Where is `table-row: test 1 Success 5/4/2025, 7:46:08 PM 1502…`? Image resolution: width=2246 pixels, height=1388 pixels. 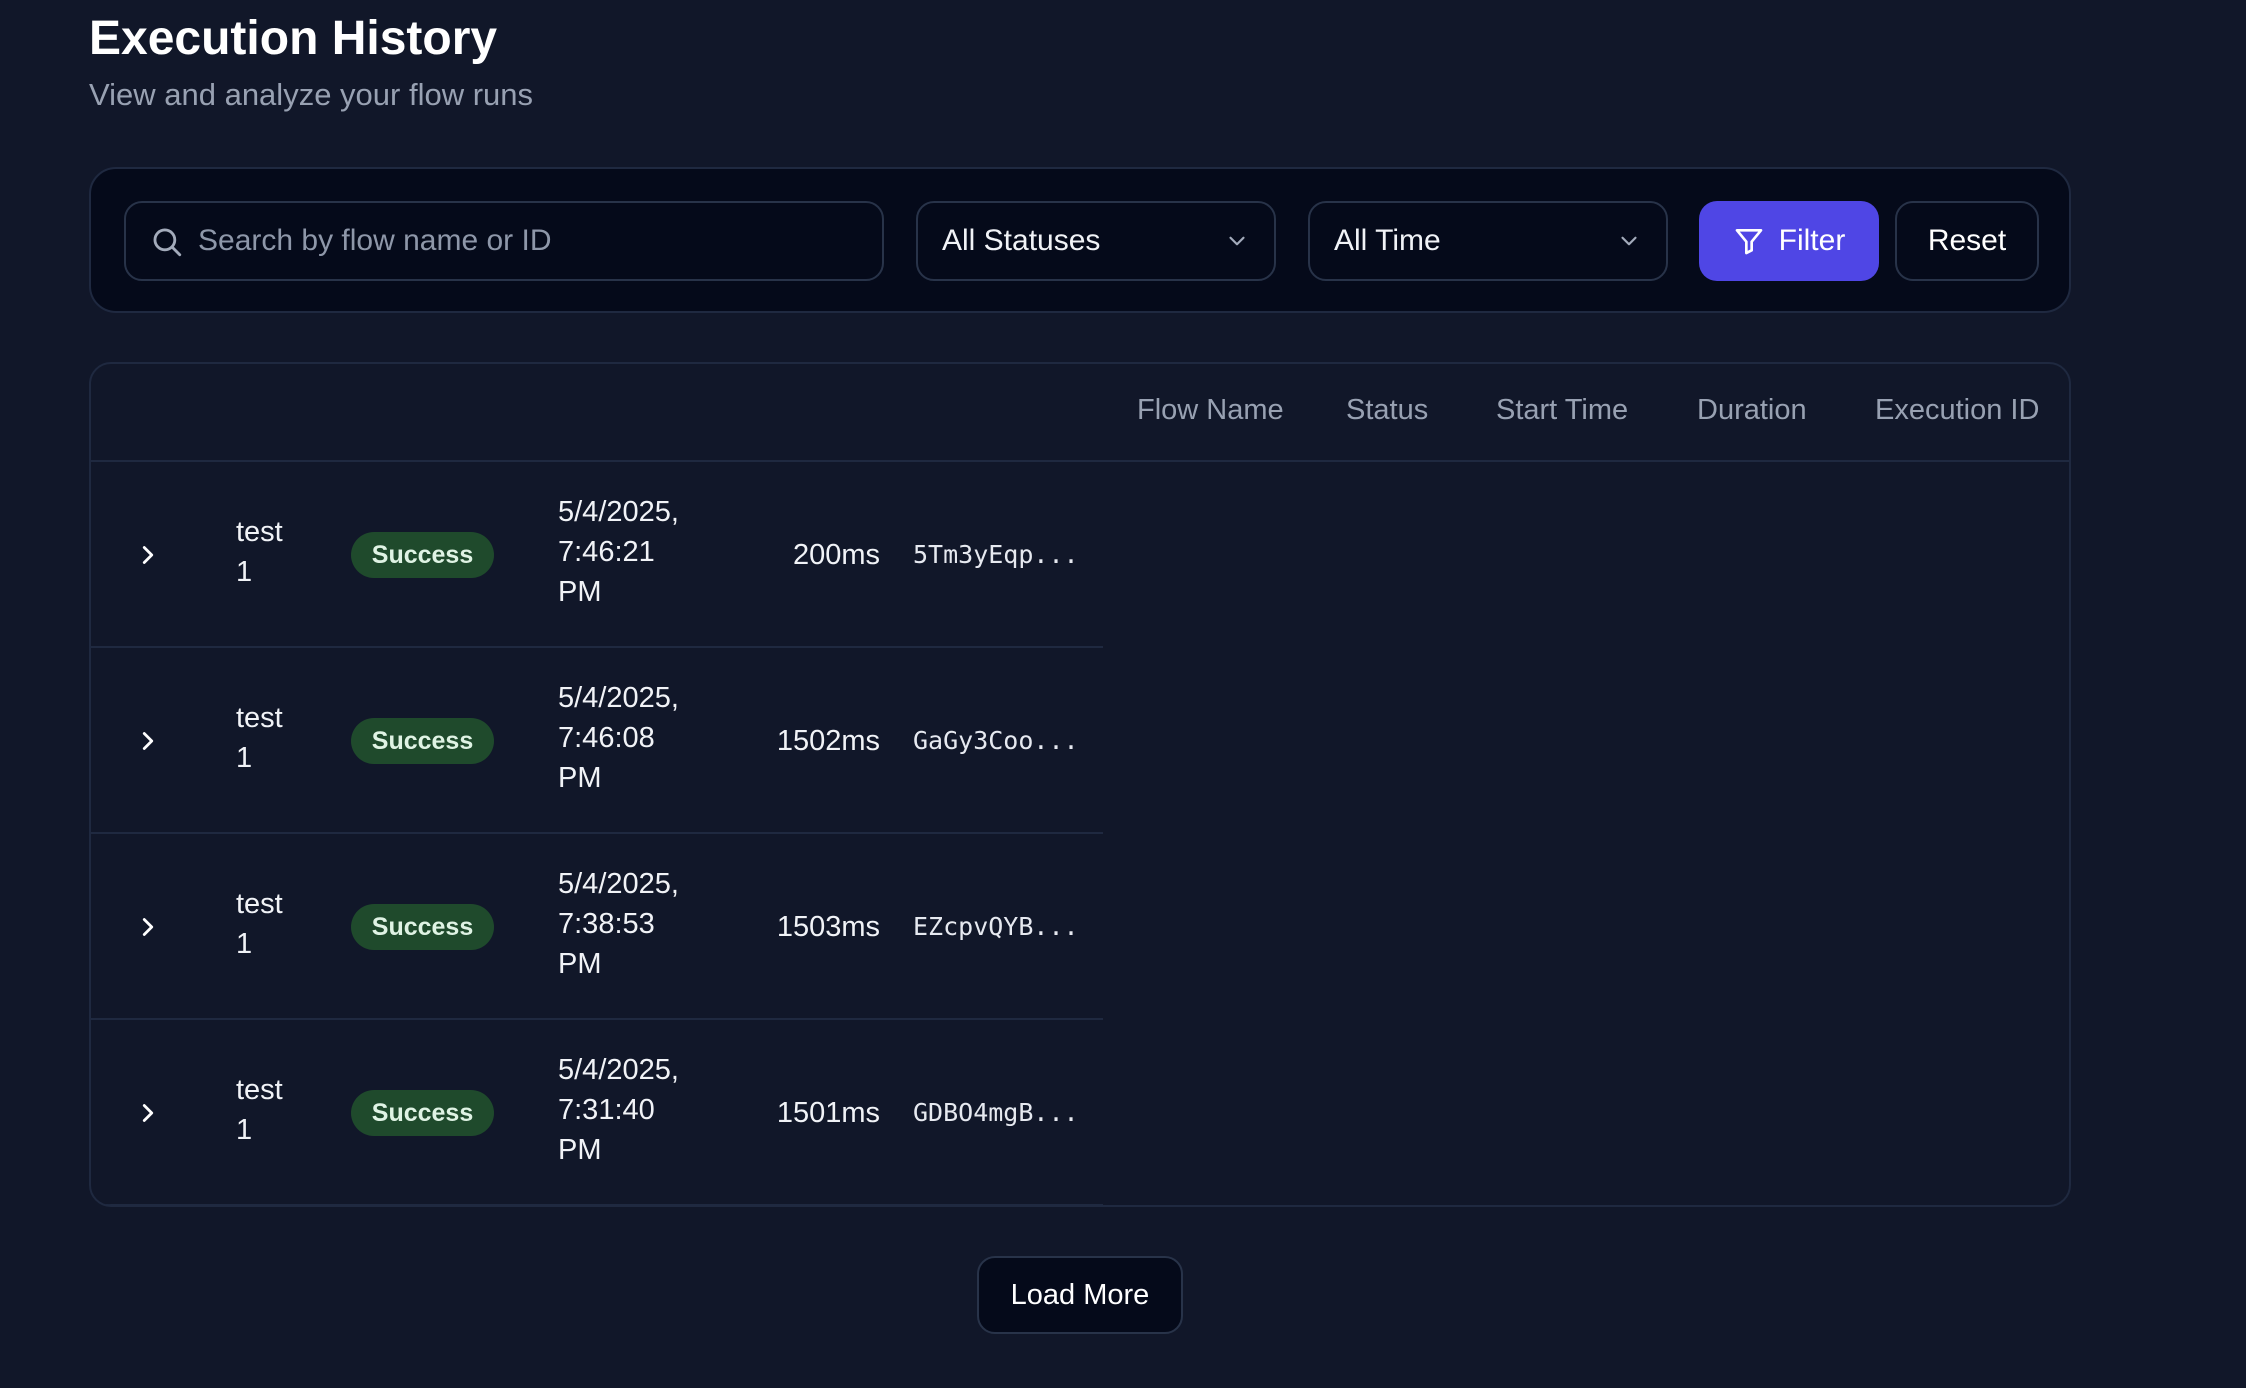
table-row: test 1 Success 5/4/2025, 7:46:08 PM 1502… is located at coordinates (597, 741).